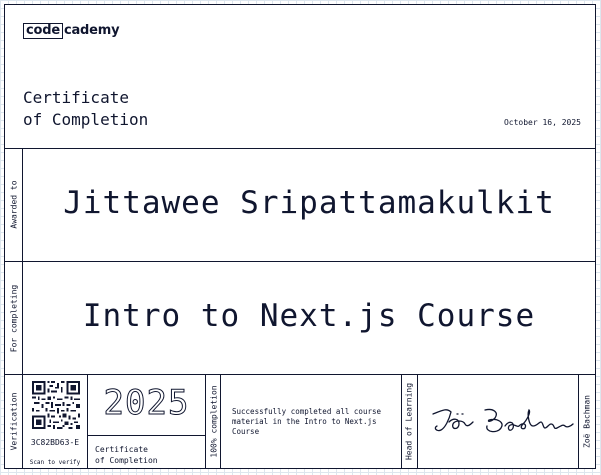 Image resolution: width=601 pixels, height=475 pixels. Describe the element at coordinates (146, 403) in the screenshot. I see `year: 2025` at that location.